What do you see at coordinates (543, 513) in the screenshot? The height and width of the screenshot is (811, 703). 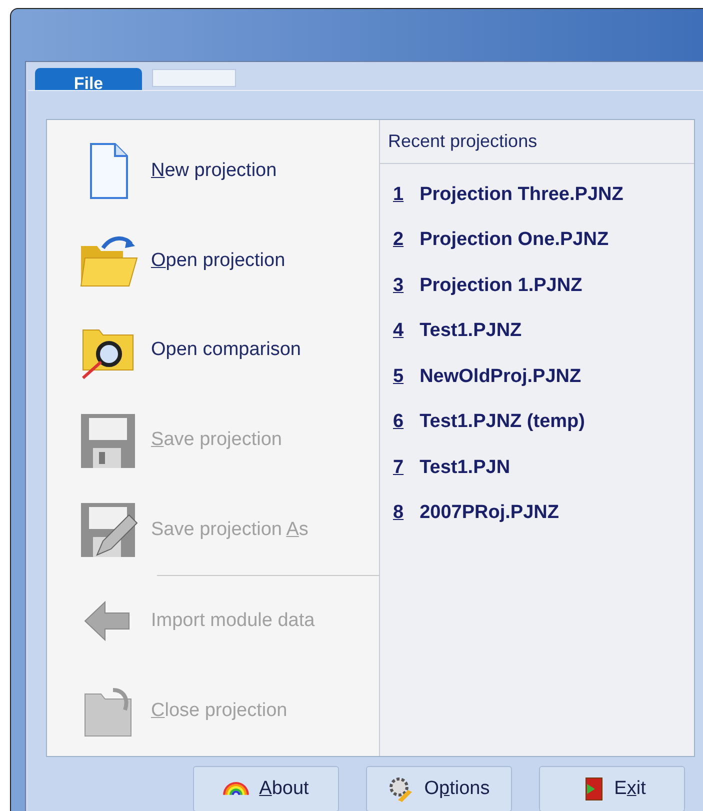 I see `recent-file-item: 8 2007PRoj.PJNZ` at bounding box center [543, 513].